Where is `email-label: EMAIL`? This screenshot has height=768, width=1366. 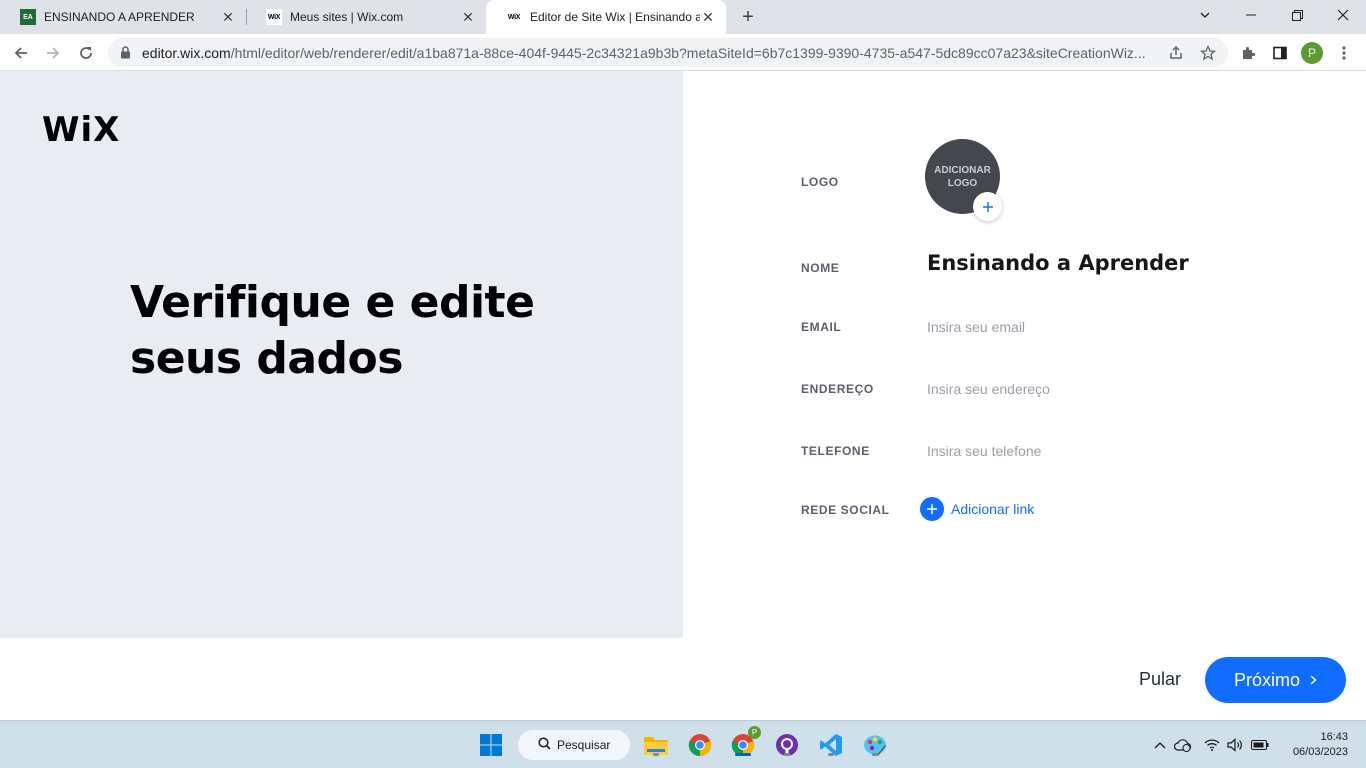 email-label: EMAIL is located at coordinates (821, 327).